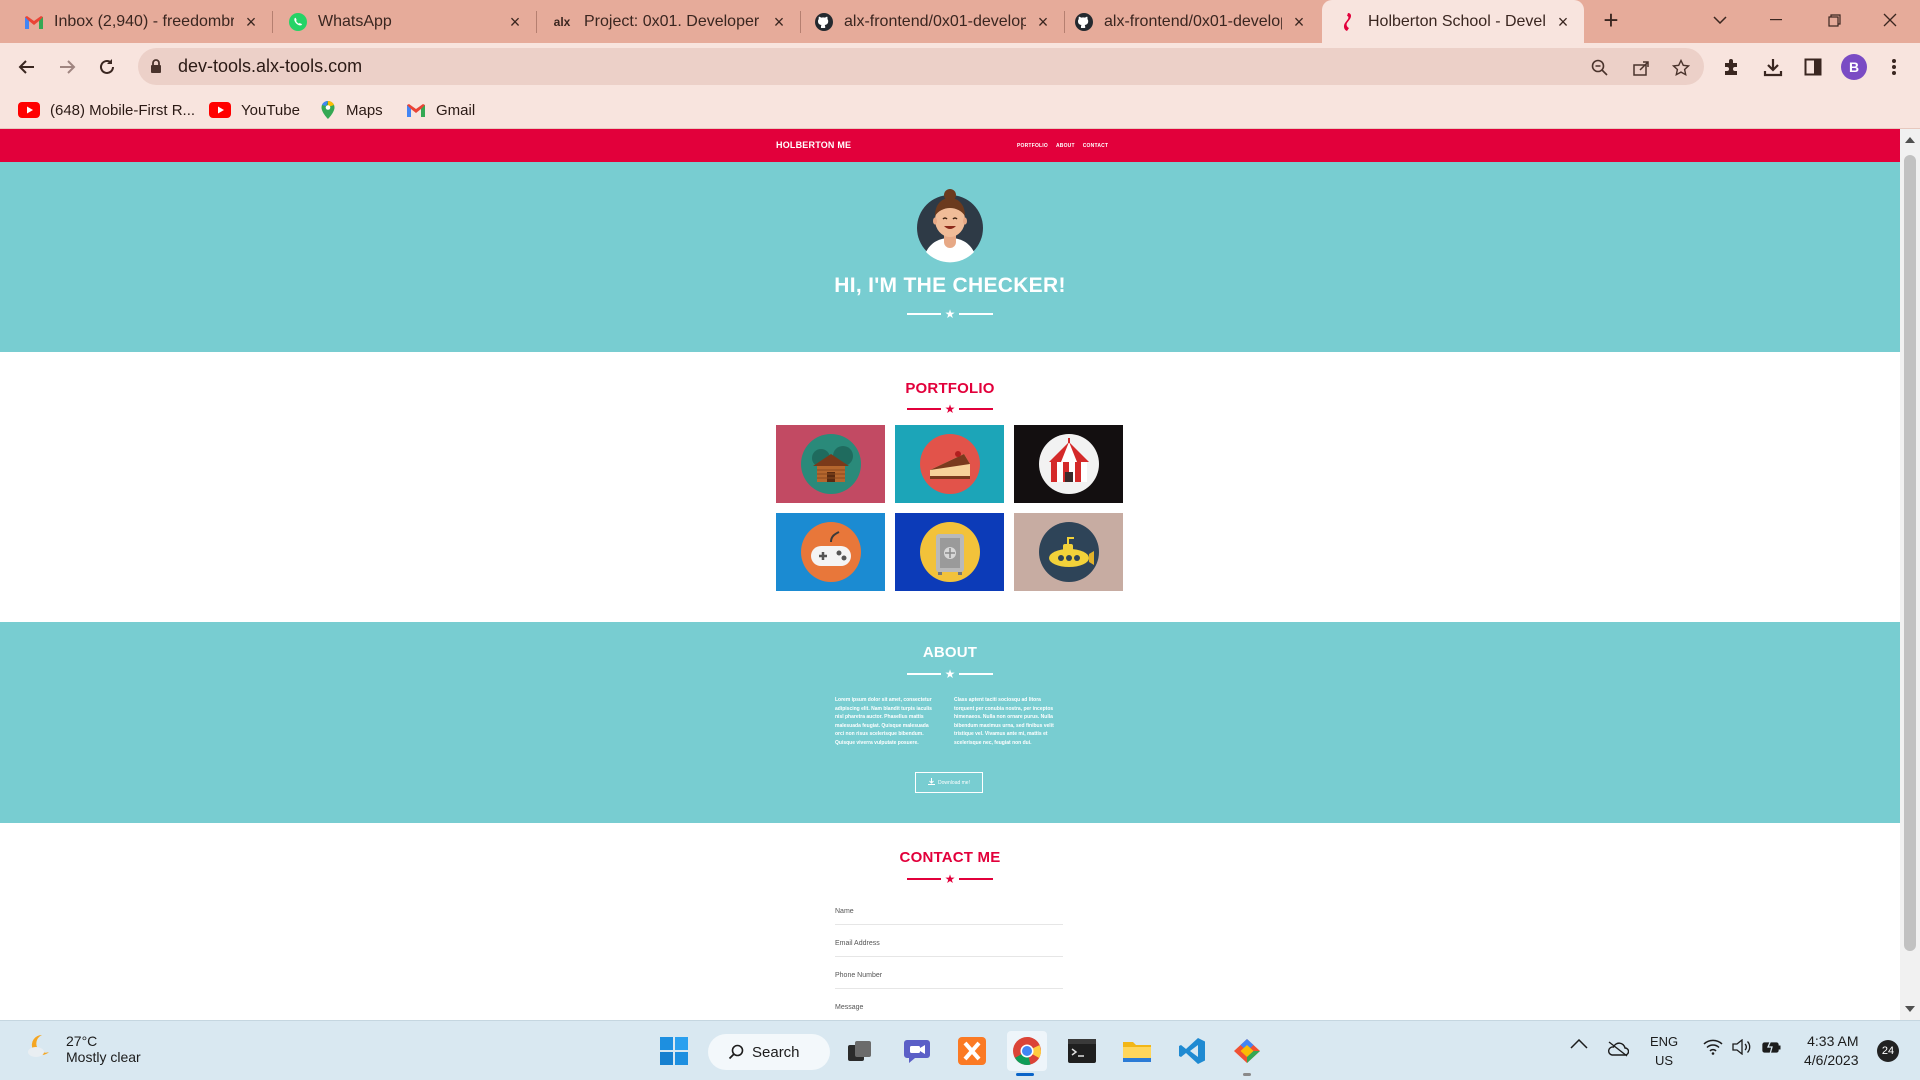 This screenshot has width=1920, height=1080. I want to click on forward-button, so click(67, 67).